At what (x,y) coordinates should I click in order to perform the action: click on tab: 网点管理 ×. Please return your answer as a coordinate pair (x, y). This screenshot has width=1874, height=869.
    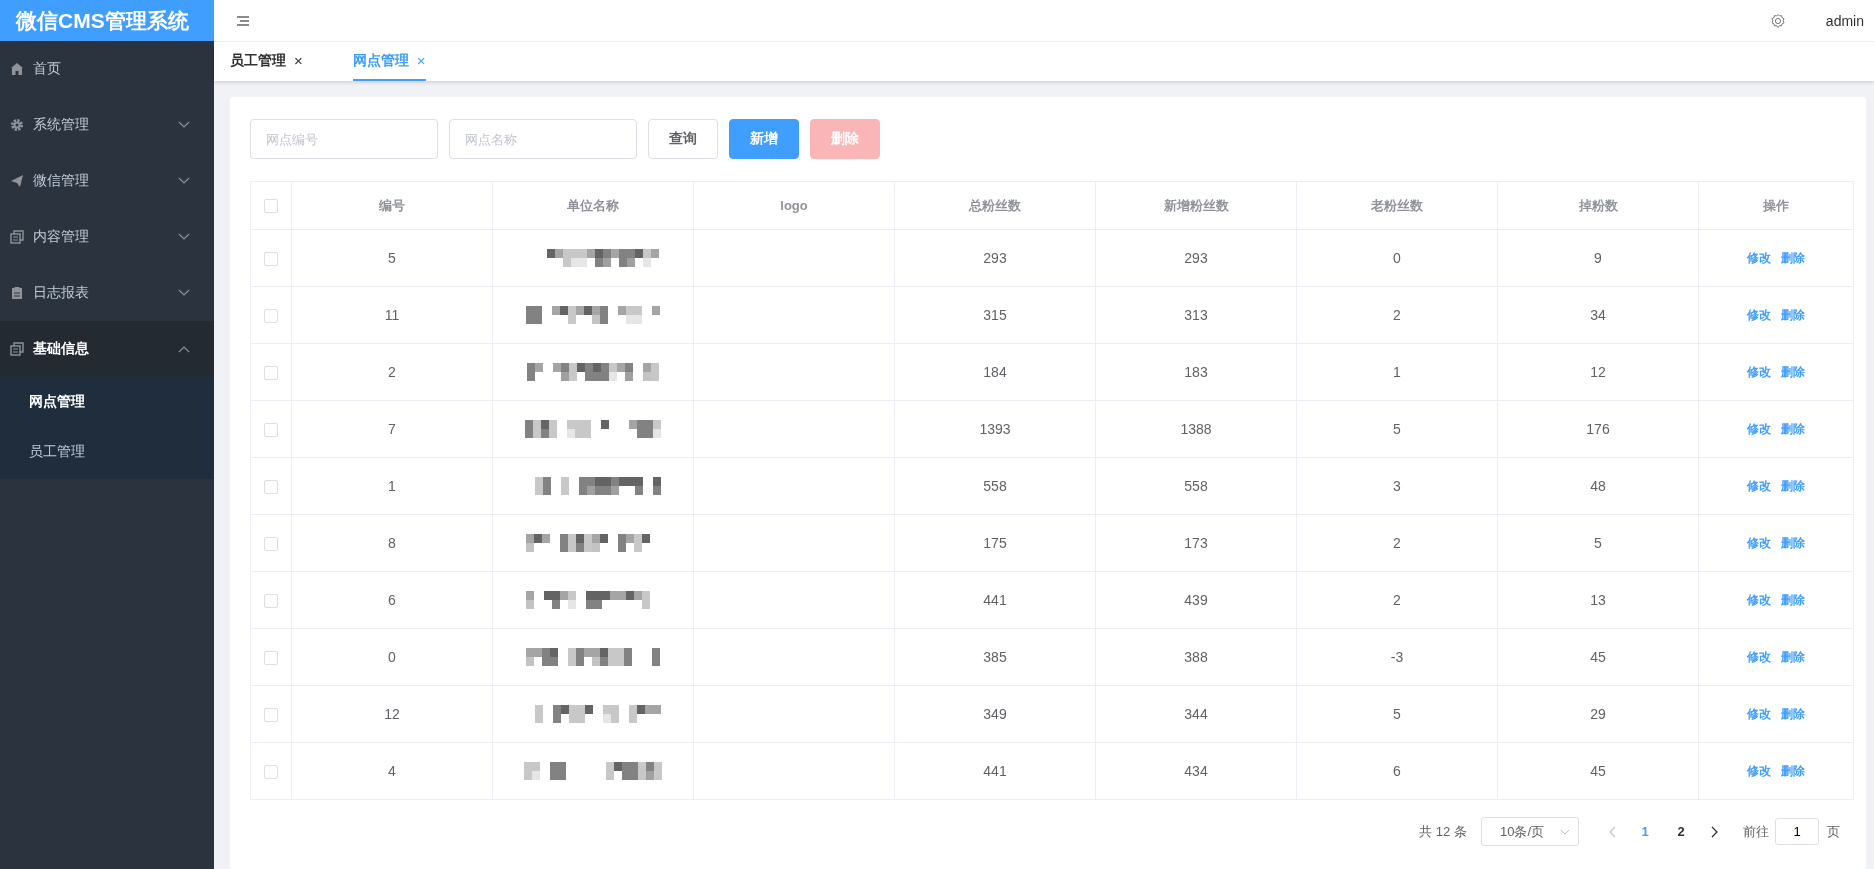
    Looking at the image, I should click on (389, 61).